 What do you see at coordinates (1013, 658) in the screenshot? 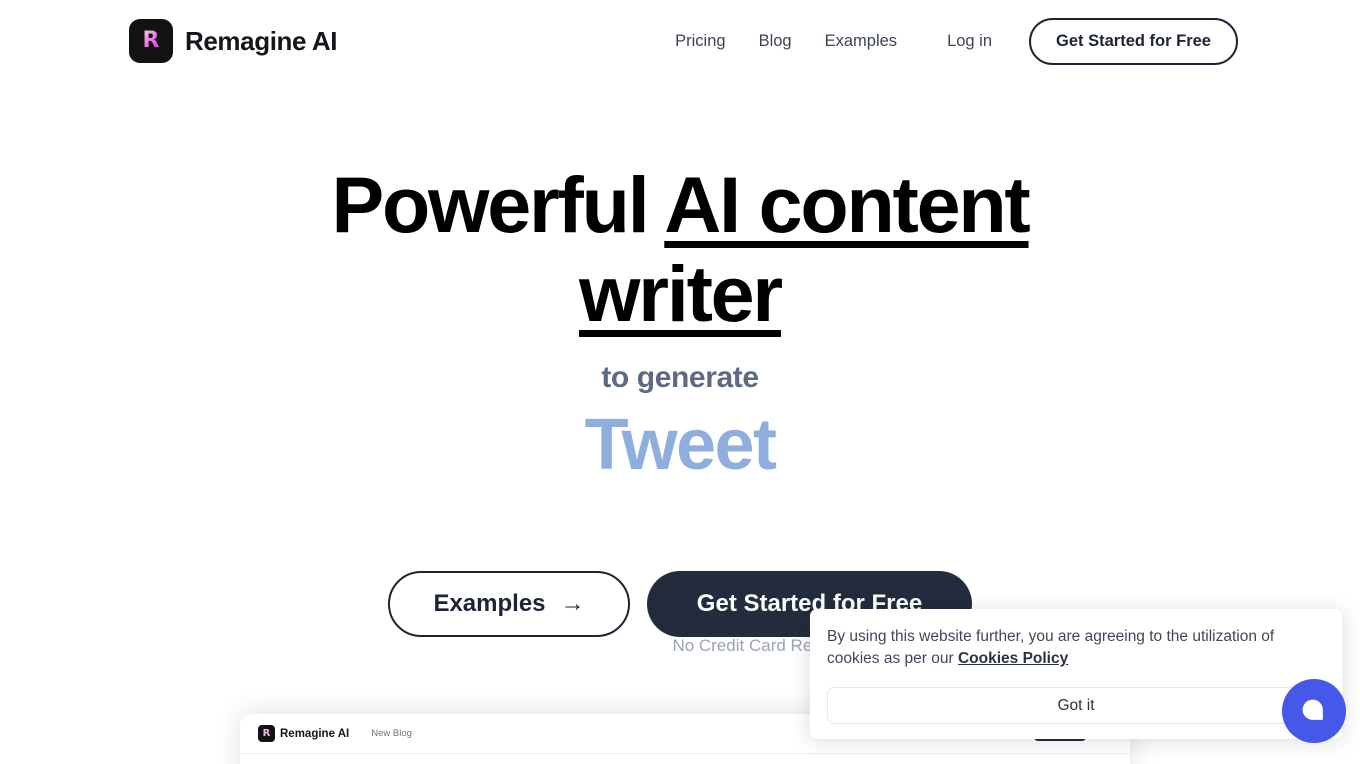
I see `cookies-policy-link: Cookies Policy` at bounding box center [1013, 658].